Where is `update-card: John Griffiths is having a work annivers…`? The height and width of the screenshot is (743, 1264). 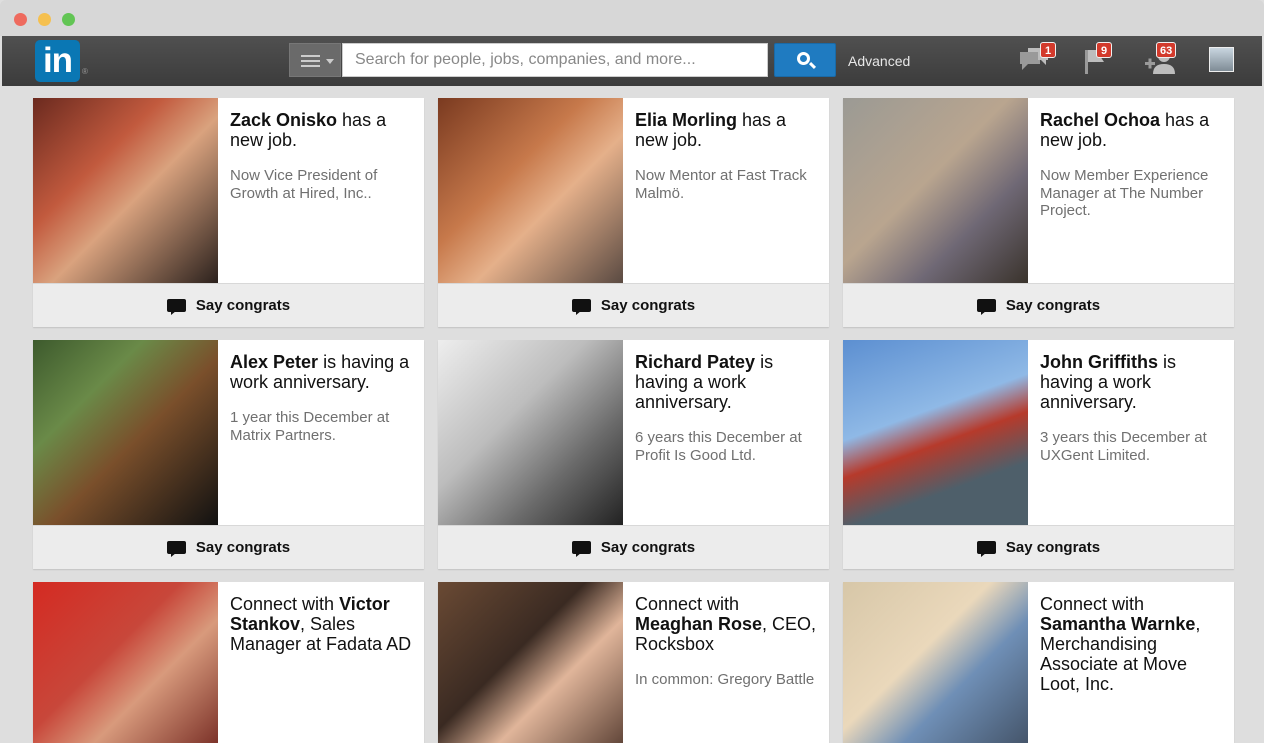 update-card: John Griffiths is having a work annivers… is located at coordinates (1038, 454).